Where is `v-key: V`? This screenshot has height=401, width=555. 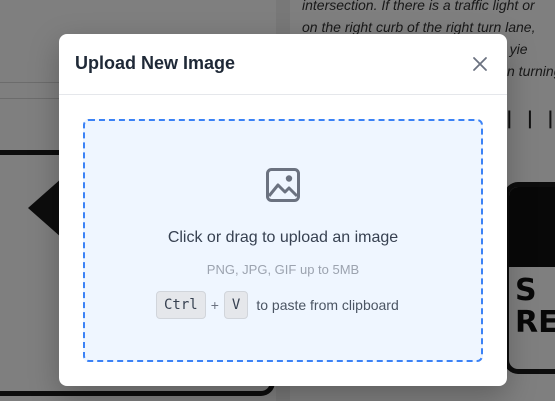
v-key: V is located at coordinates (236, 305).